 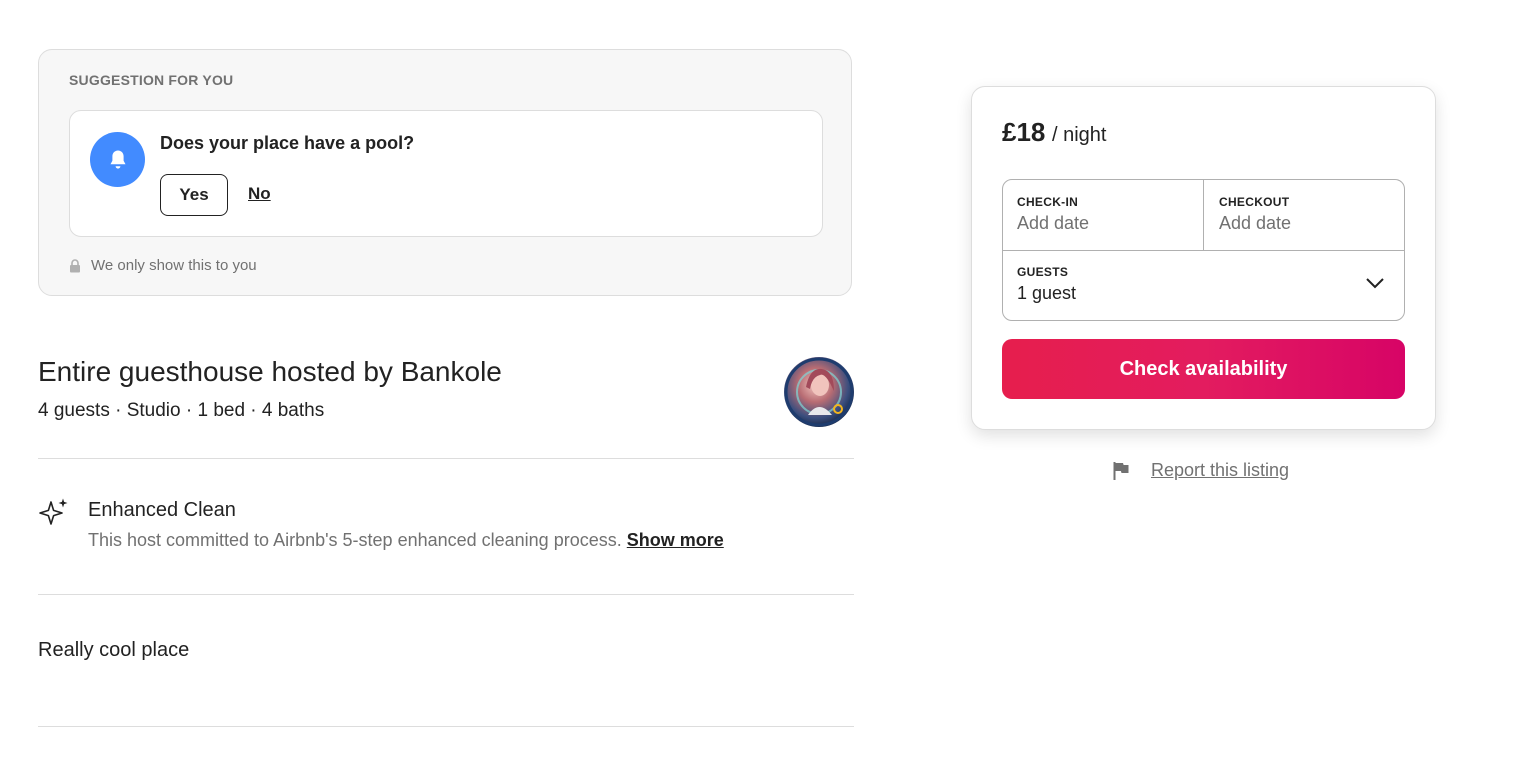 What do you see at coordinates (259, 194) in the screenshot?
I see `no-link: No` at bounding box center [259, 194].